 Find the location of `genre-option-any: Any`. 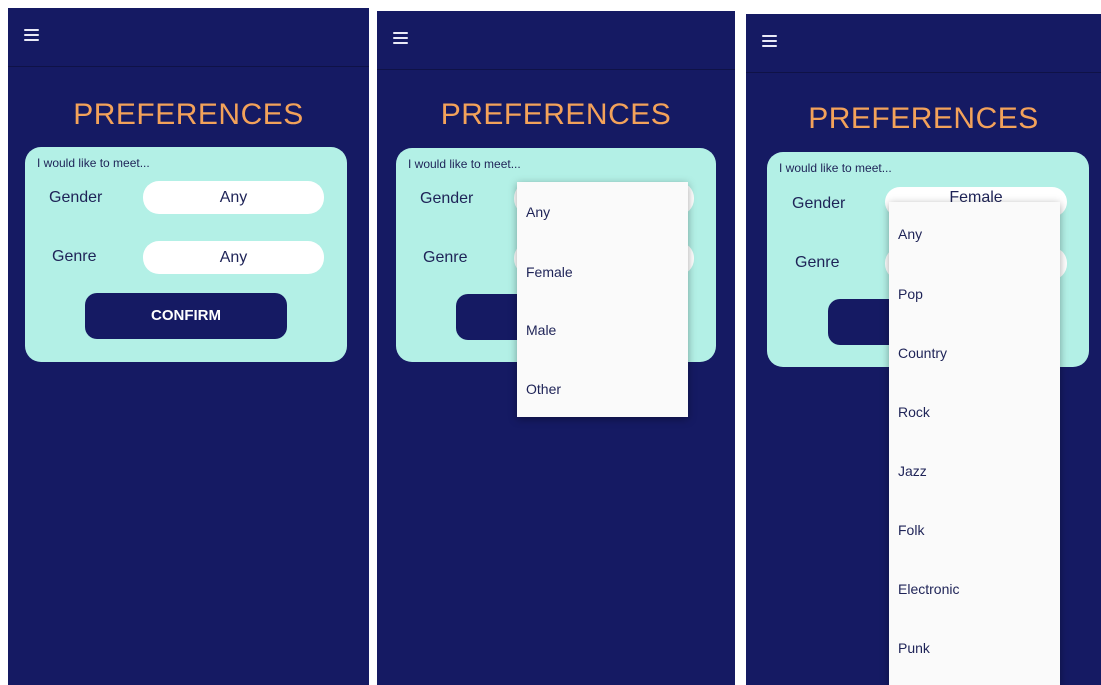

genre-option-any: Any is located at coordinates (910, 234).